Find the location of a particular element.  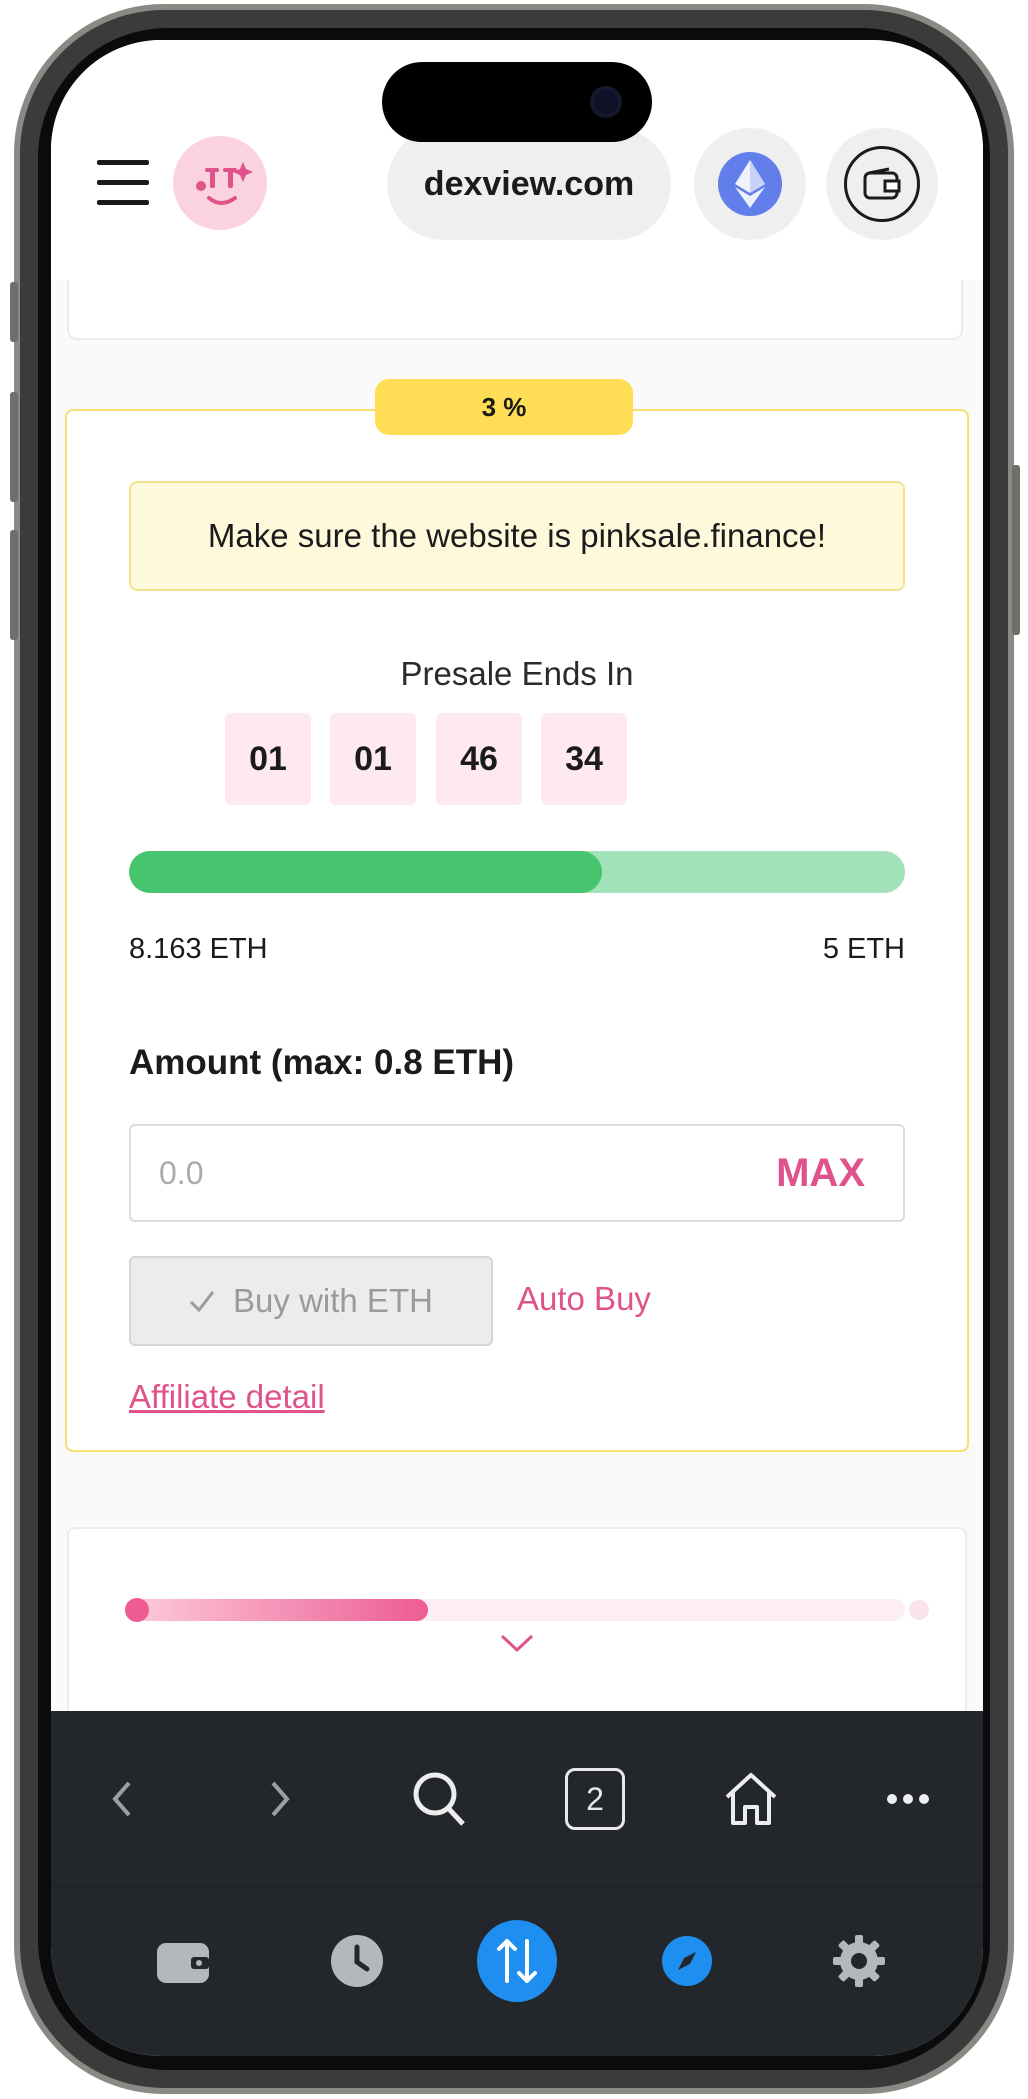

swap-button is located at coordinates (517, 1961).